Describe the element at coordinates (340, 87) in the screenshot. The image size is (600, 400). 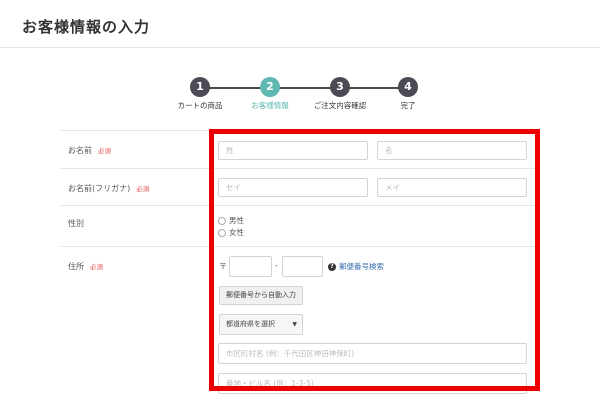
I see `step-number: 3` at that location.